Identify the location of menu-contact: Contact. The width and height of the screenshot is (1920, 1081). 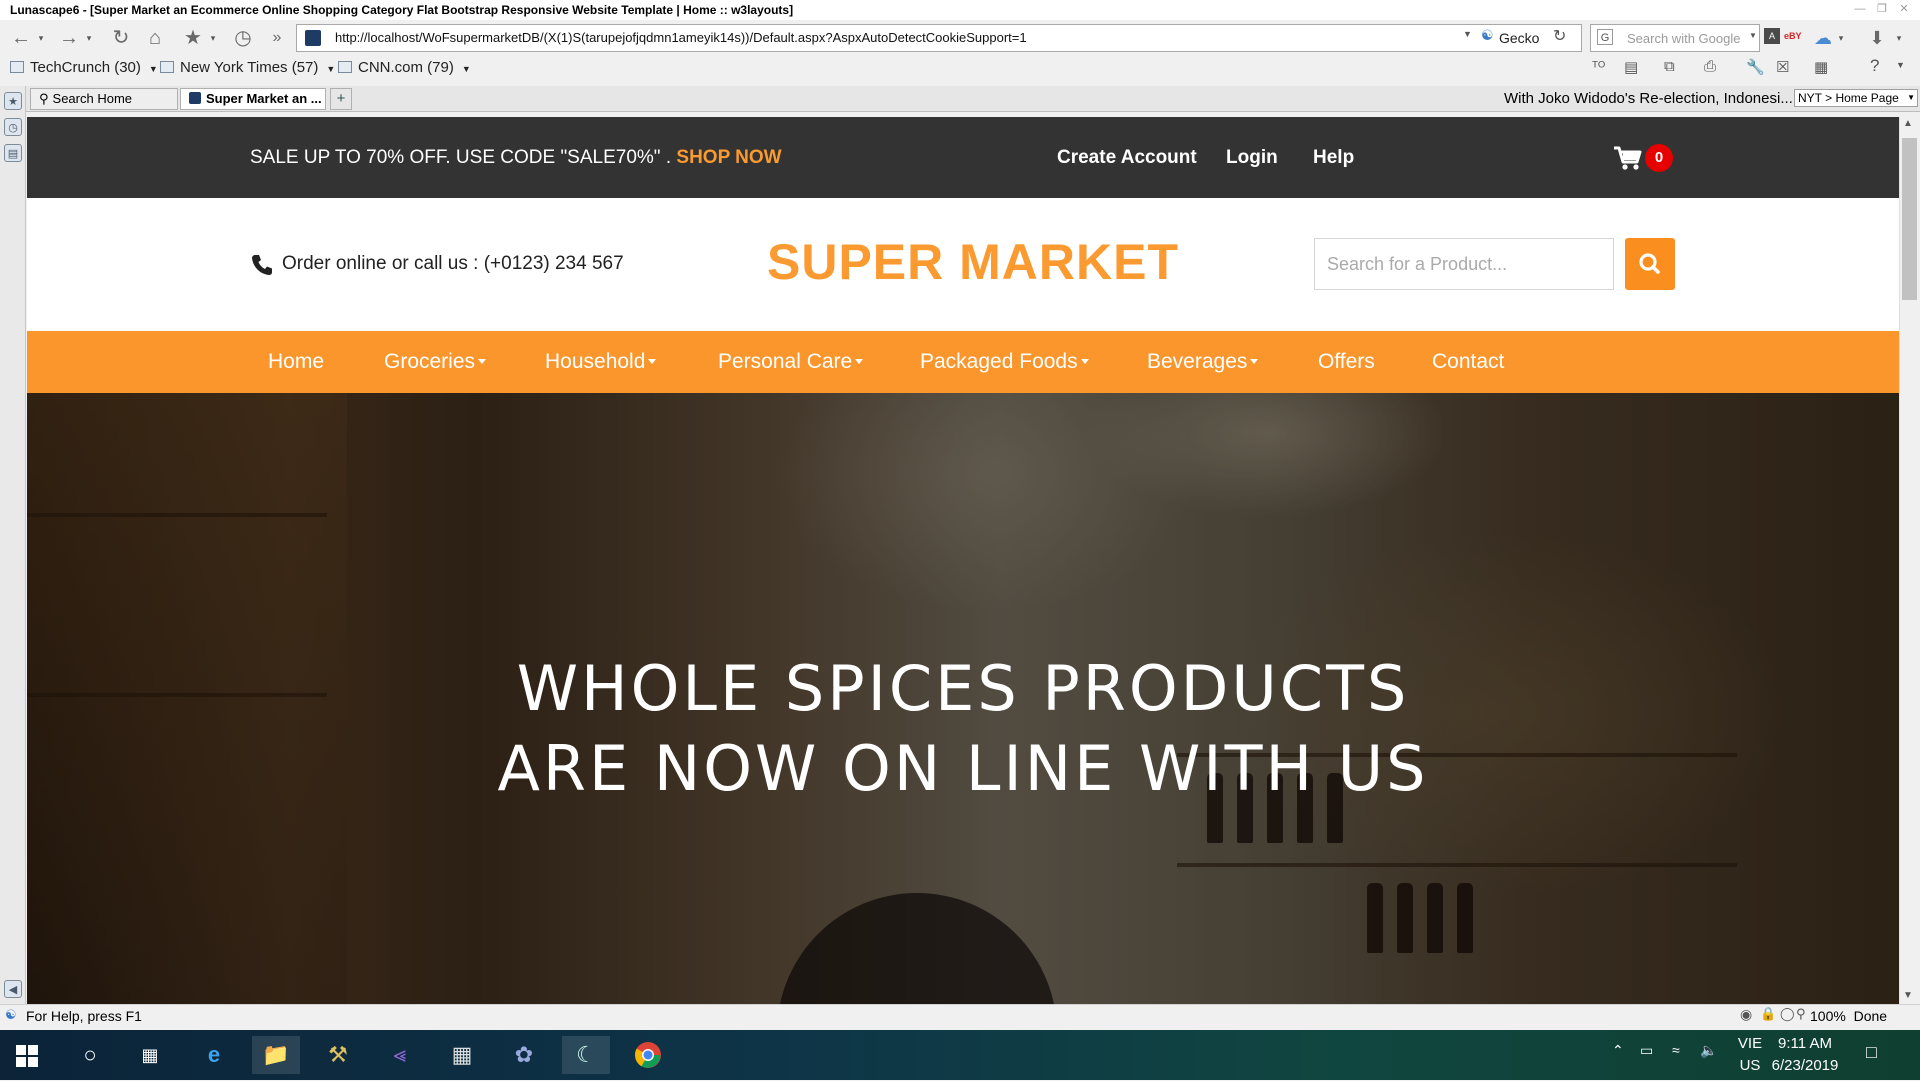
(1468, 362).